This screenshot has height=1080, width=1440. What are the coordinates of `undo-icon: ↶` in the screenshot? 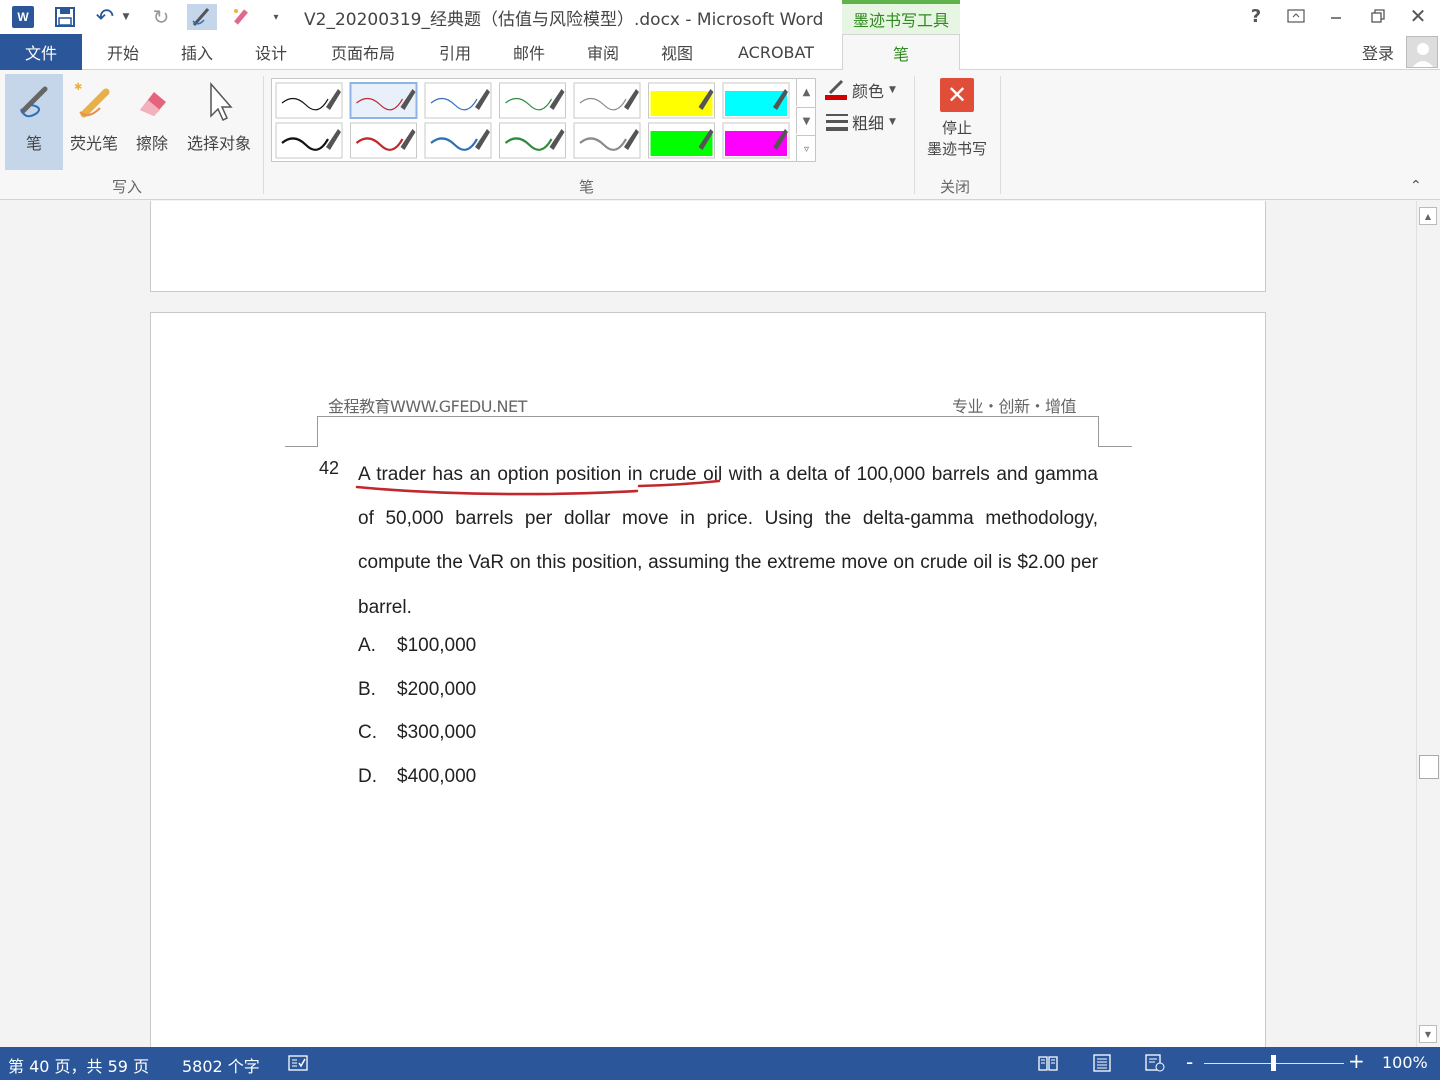 It's located at (105, 17).